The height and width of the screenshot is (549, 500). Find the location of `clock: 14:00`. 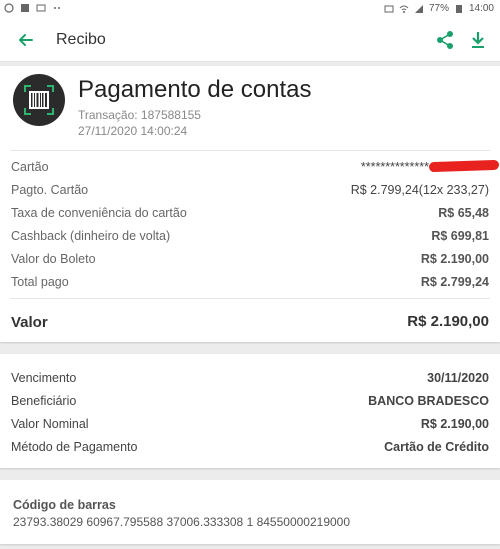

clock: 14:00 is located at coordinates (481, 8).